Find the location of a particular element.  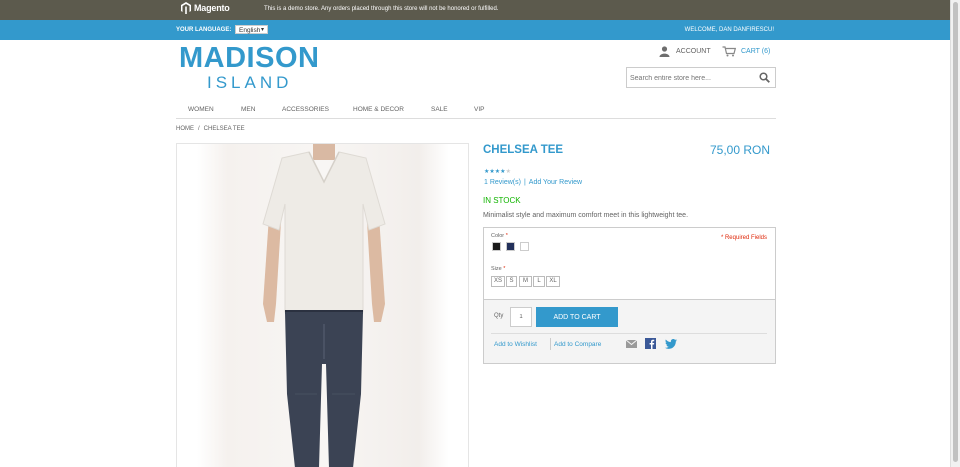

dropdown-arrow-icon: ▾ is located at coordinates (262, 30).